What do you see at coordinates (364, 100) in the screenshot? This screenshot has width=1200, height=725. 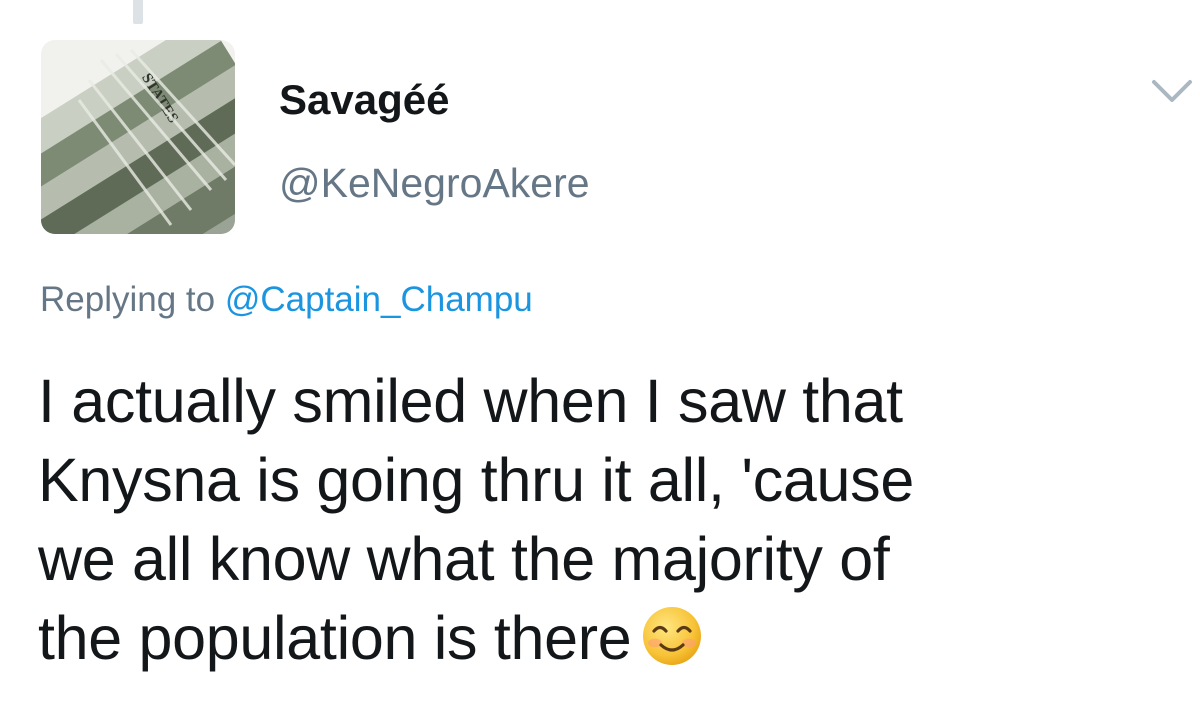 I see `author-display-name: Savagéé` at bounding box center [364, 100].